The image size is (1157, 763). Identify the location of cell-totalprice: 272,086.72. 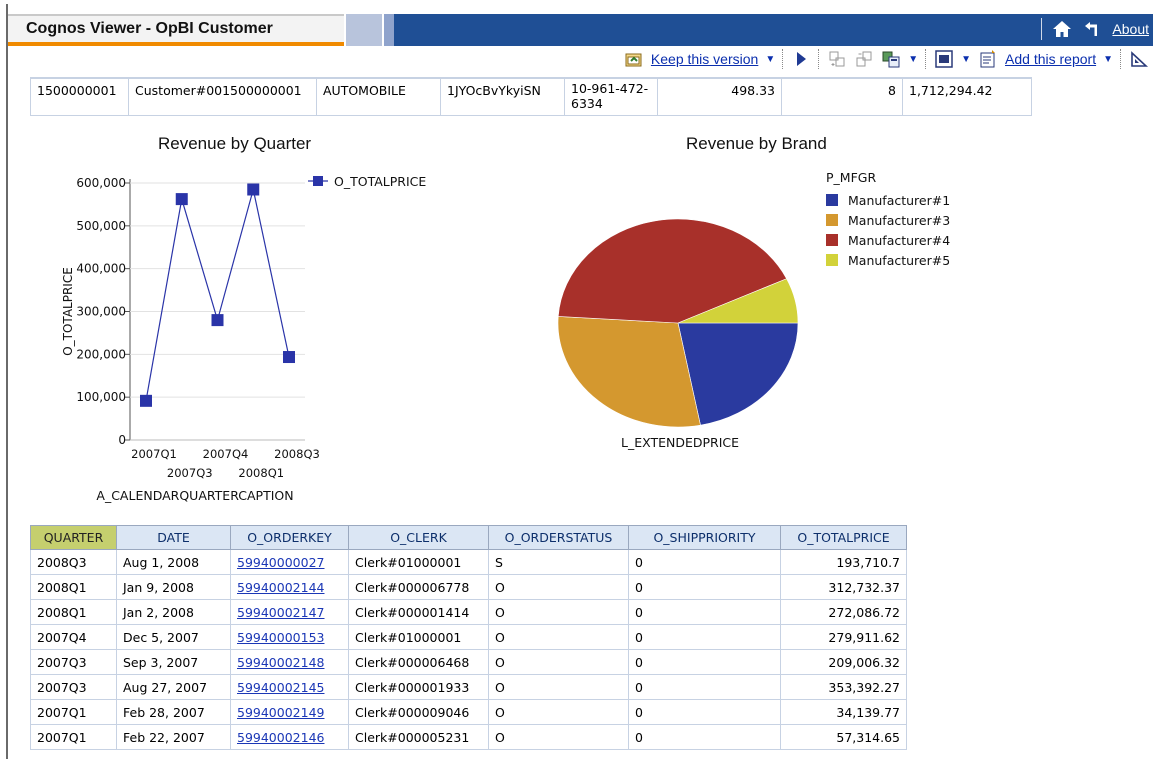
(843, 612).